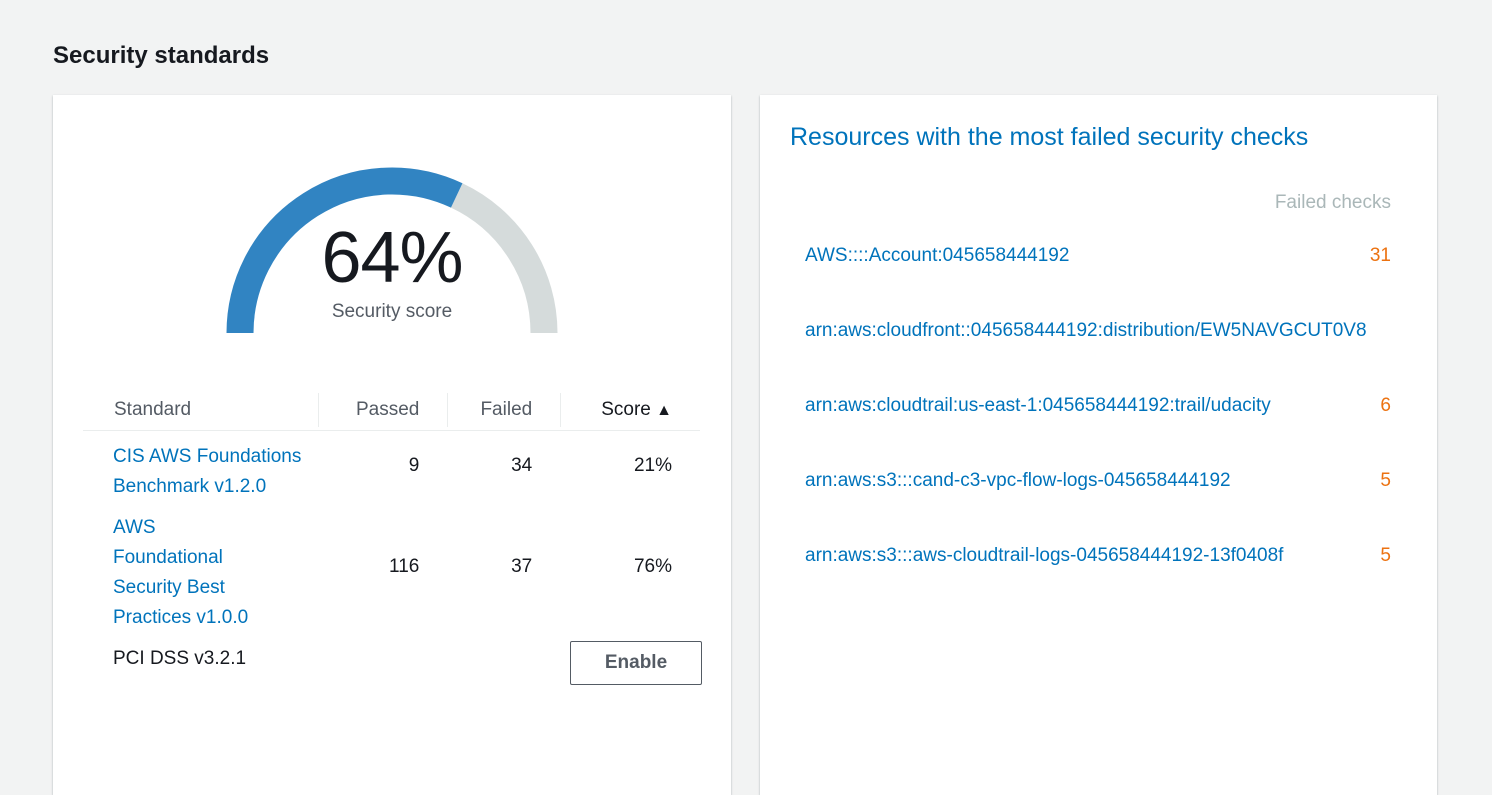 Image resolution: width=1492 pixels, height=795 pixels. What do you see at coordinates (664, 410) in the screenshot?
I see `triangle-up-icon: ▲` at bounding box center [664, 410].